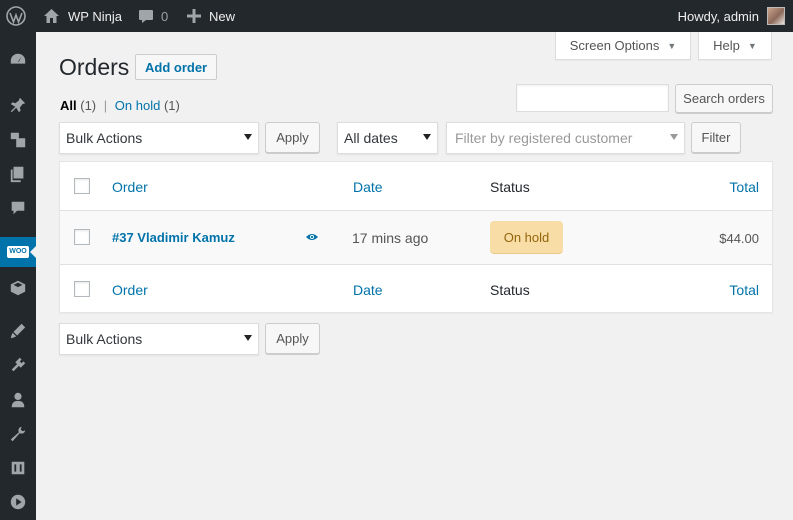  Describe the element at coordinates (18, 174) in the screenshot. I see `pages-icon` at that location.